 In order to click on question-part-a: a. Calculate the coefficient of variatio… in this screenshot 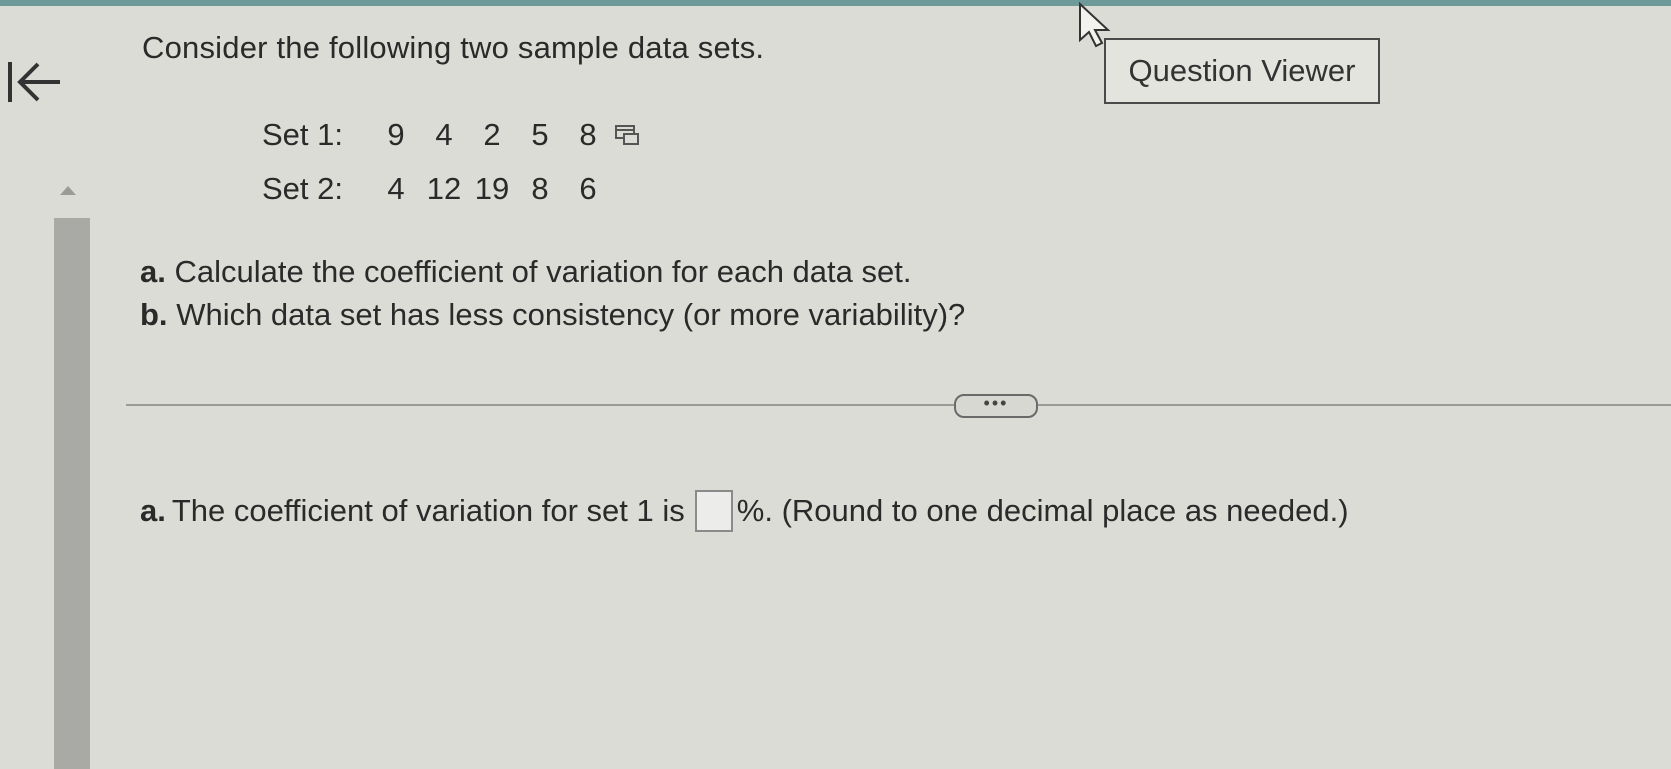, I will do `click(525, 272)`.